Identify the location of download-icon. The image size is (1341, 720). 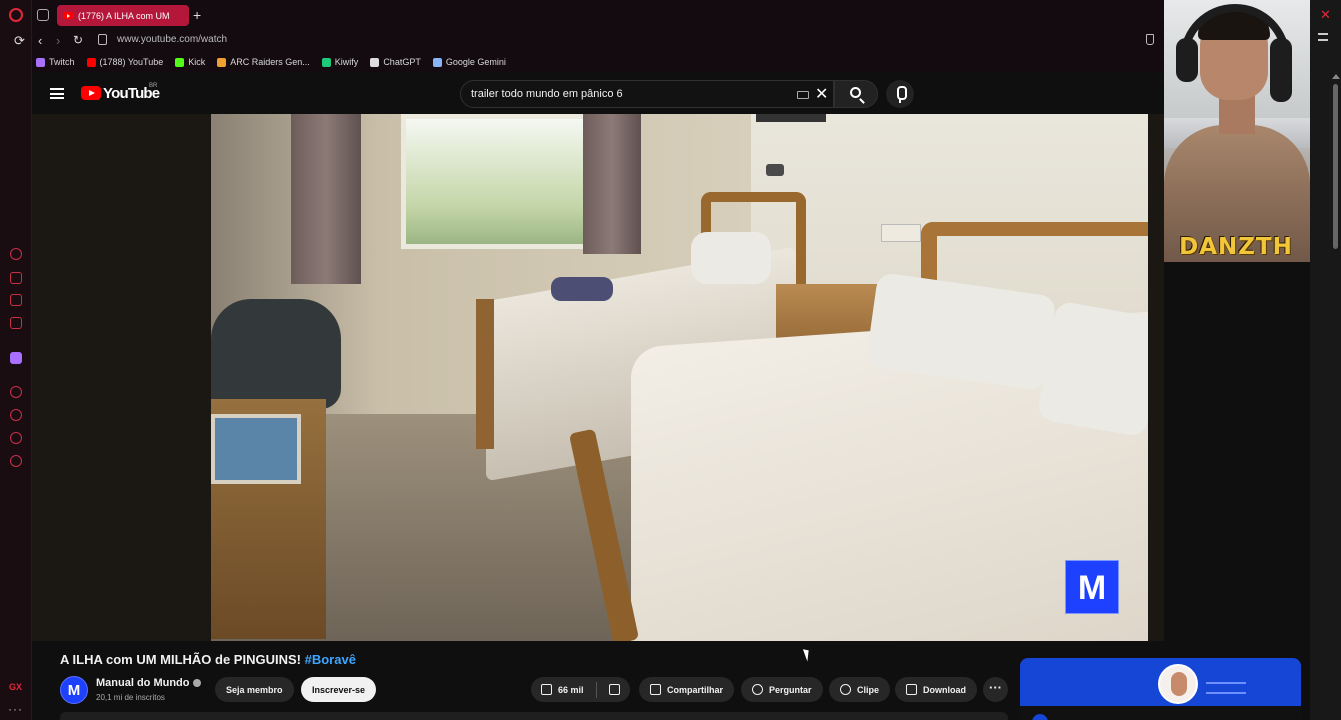
(911, 689).